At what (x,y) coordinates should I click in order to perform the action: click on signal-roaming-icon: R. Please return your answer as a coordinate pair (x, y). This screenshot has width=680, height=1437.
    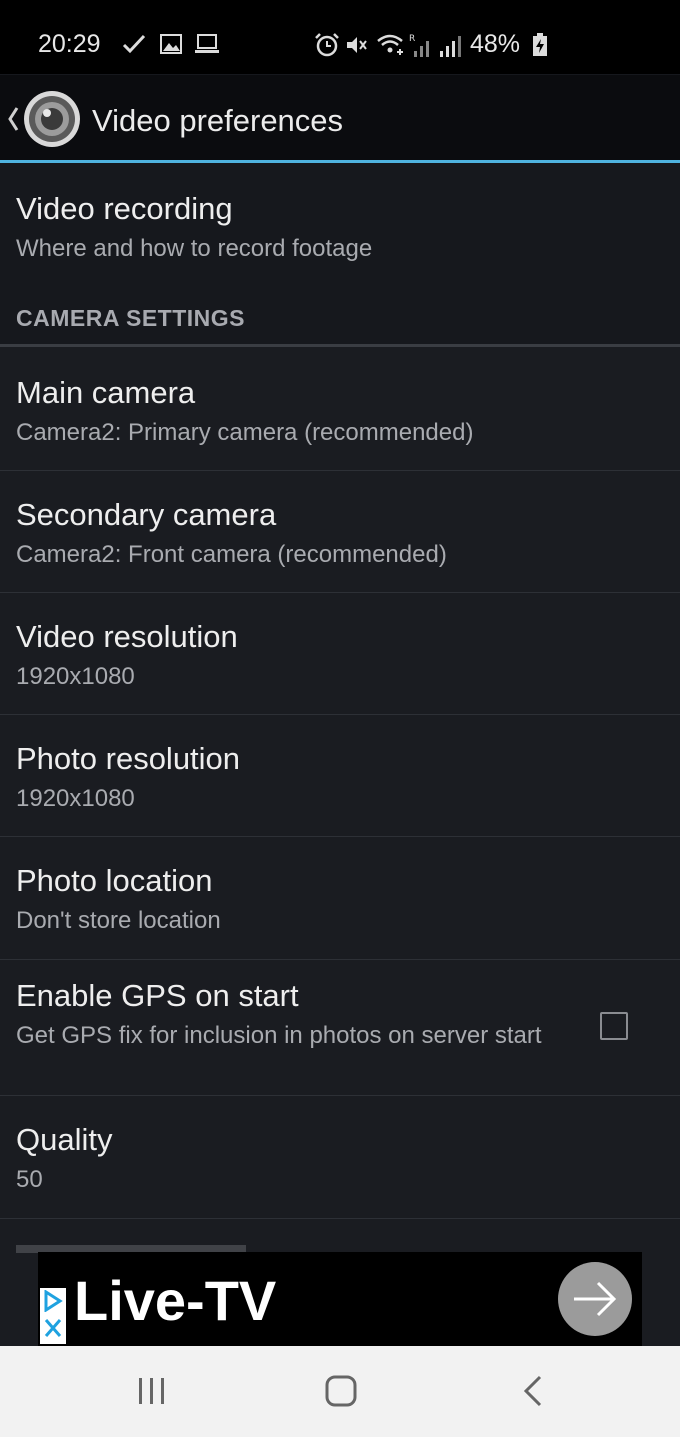
    Looking at the image, I should click on (419, 45).